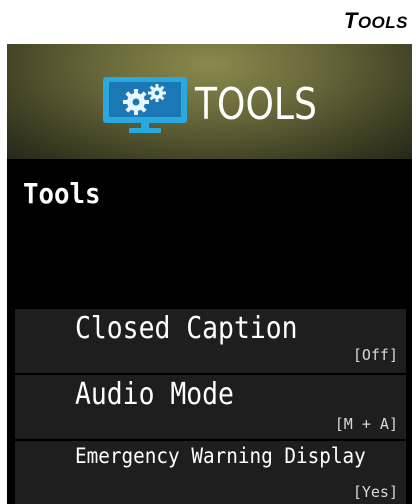 The height and width of the screenshot is (504, 418). What do you see at coordinates (145, 105) in the screenshot?
I see `tools-monitor-gear-icon` at bounding box center [145, 105].